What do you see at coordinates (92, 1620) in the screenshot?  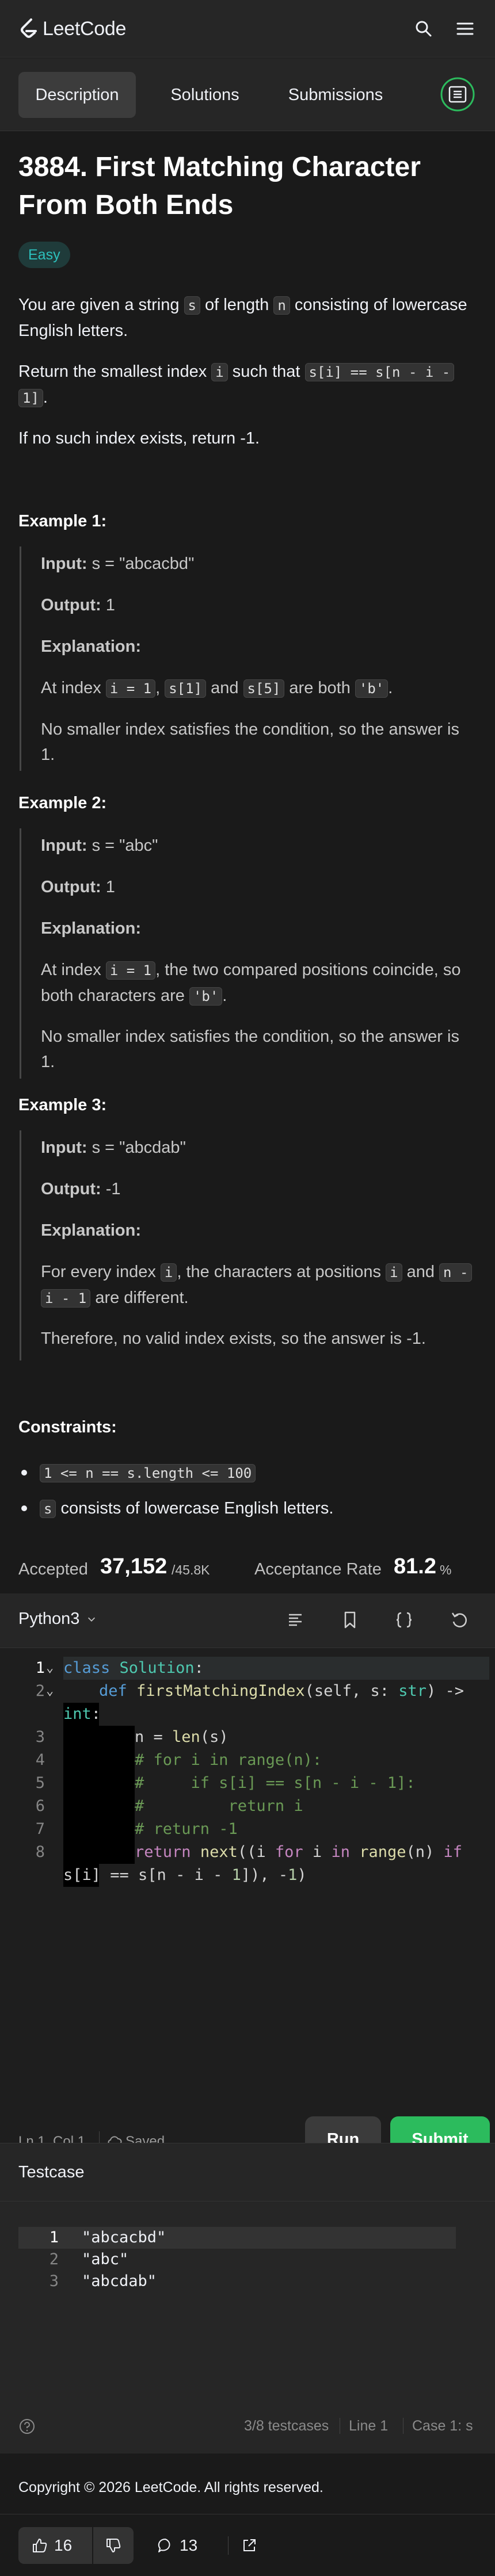 I see `chevron-down-icon` at bounding box center [92, 1620].